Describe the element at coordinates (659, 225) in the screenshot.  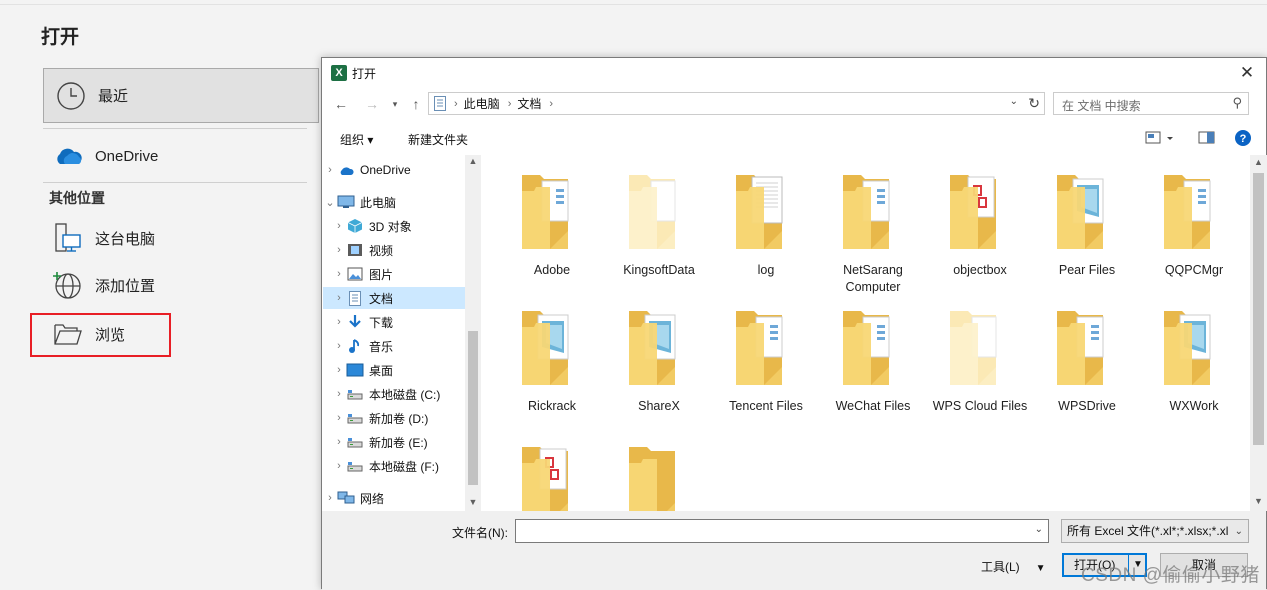
I see `folder-item: KingsoftData` at that location.